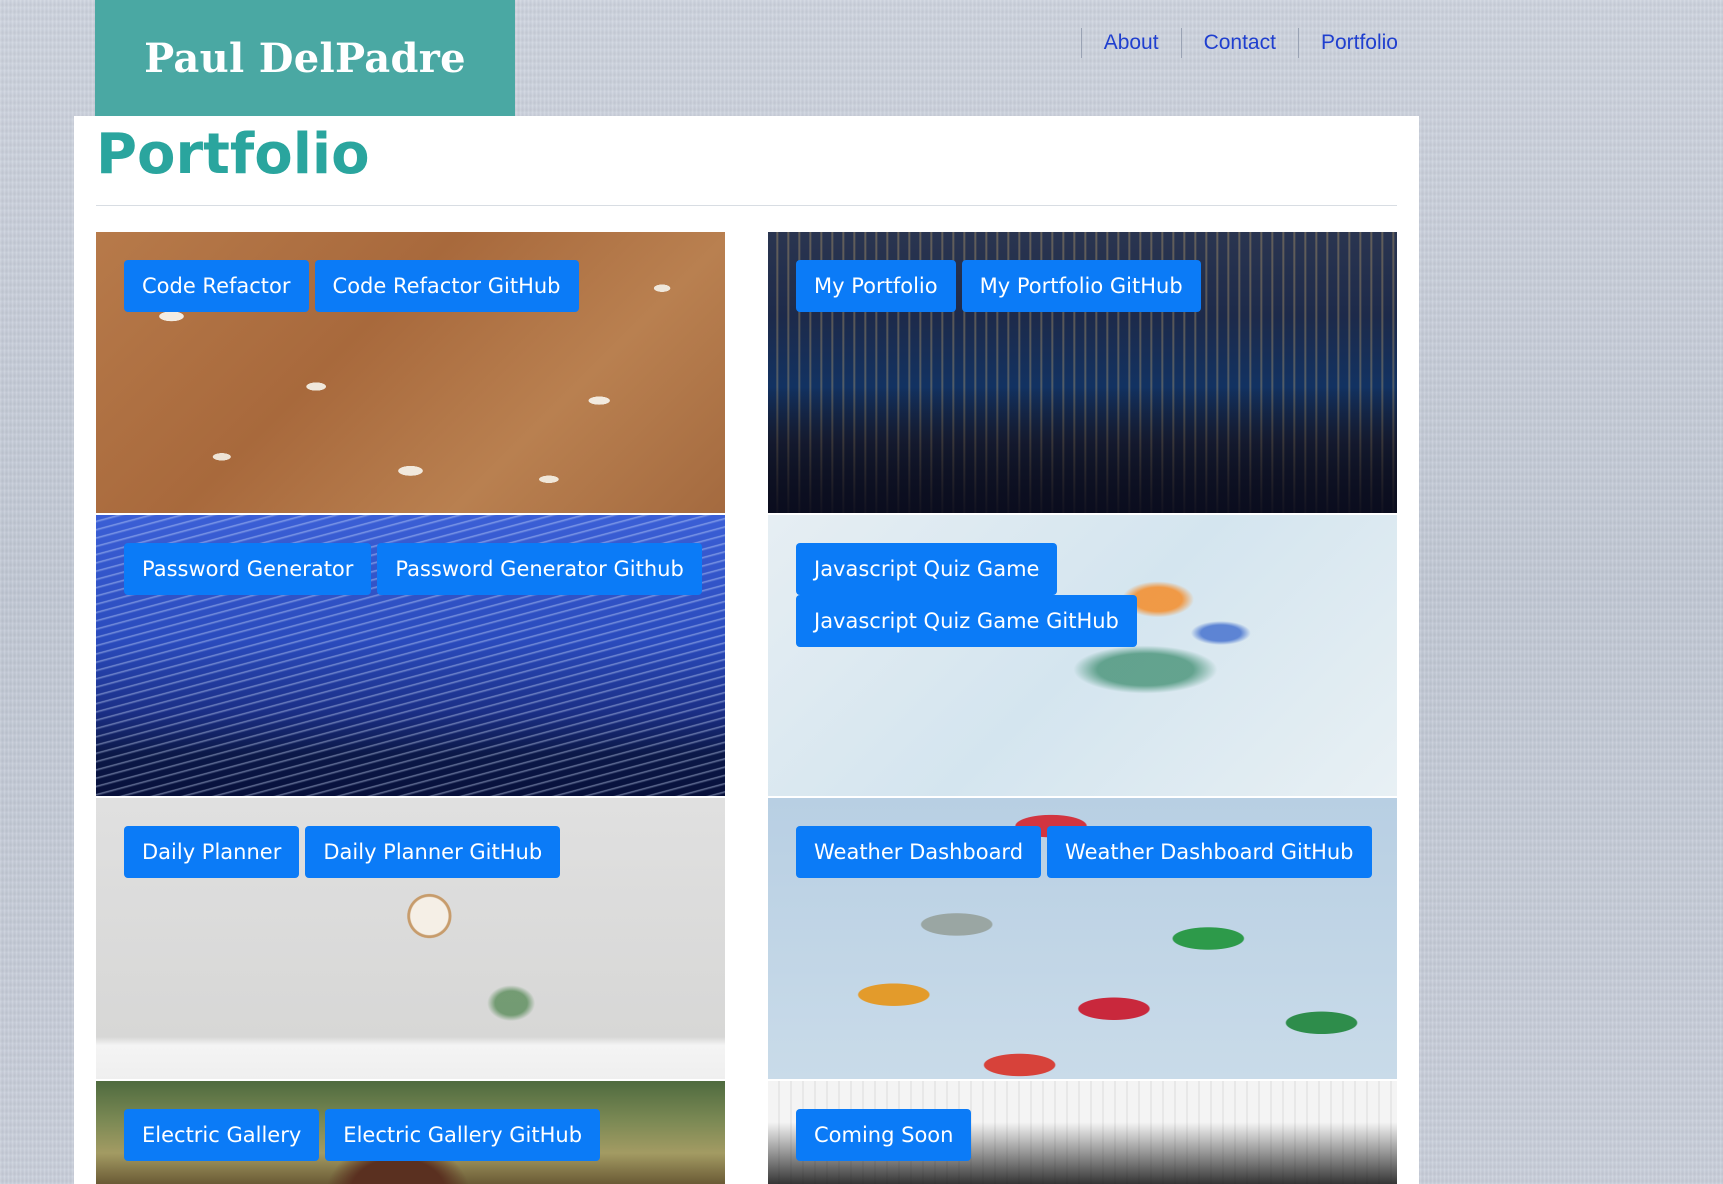  I want to click on tile-button-group: My Portfolio My Portfolio GitHub, so click(998, 286).